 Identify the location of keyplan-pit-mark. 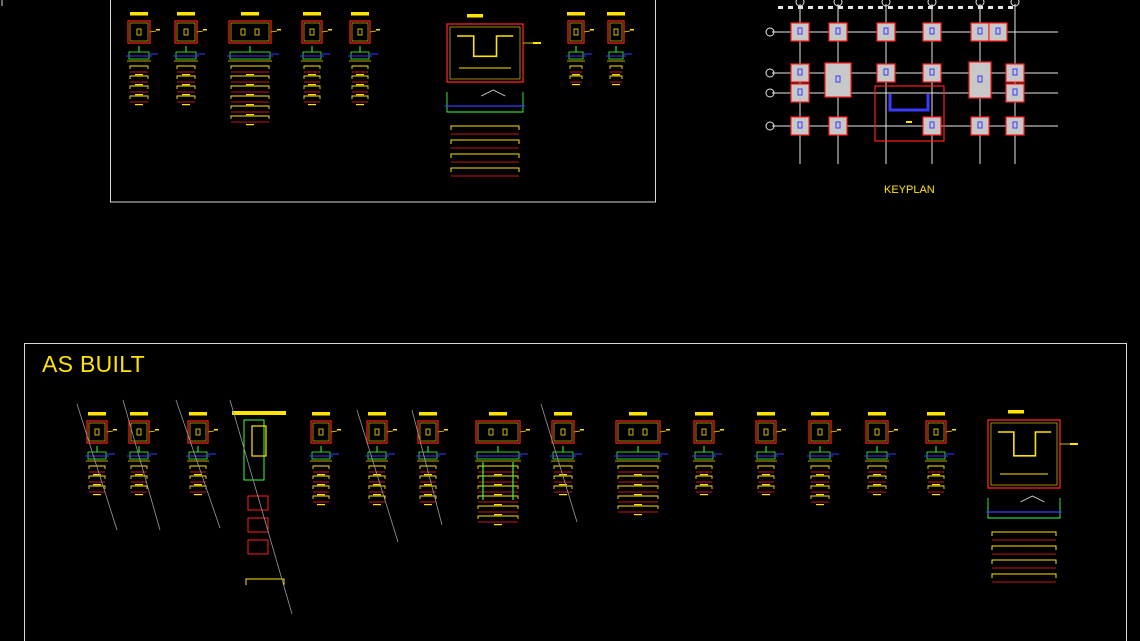
(909, 122).